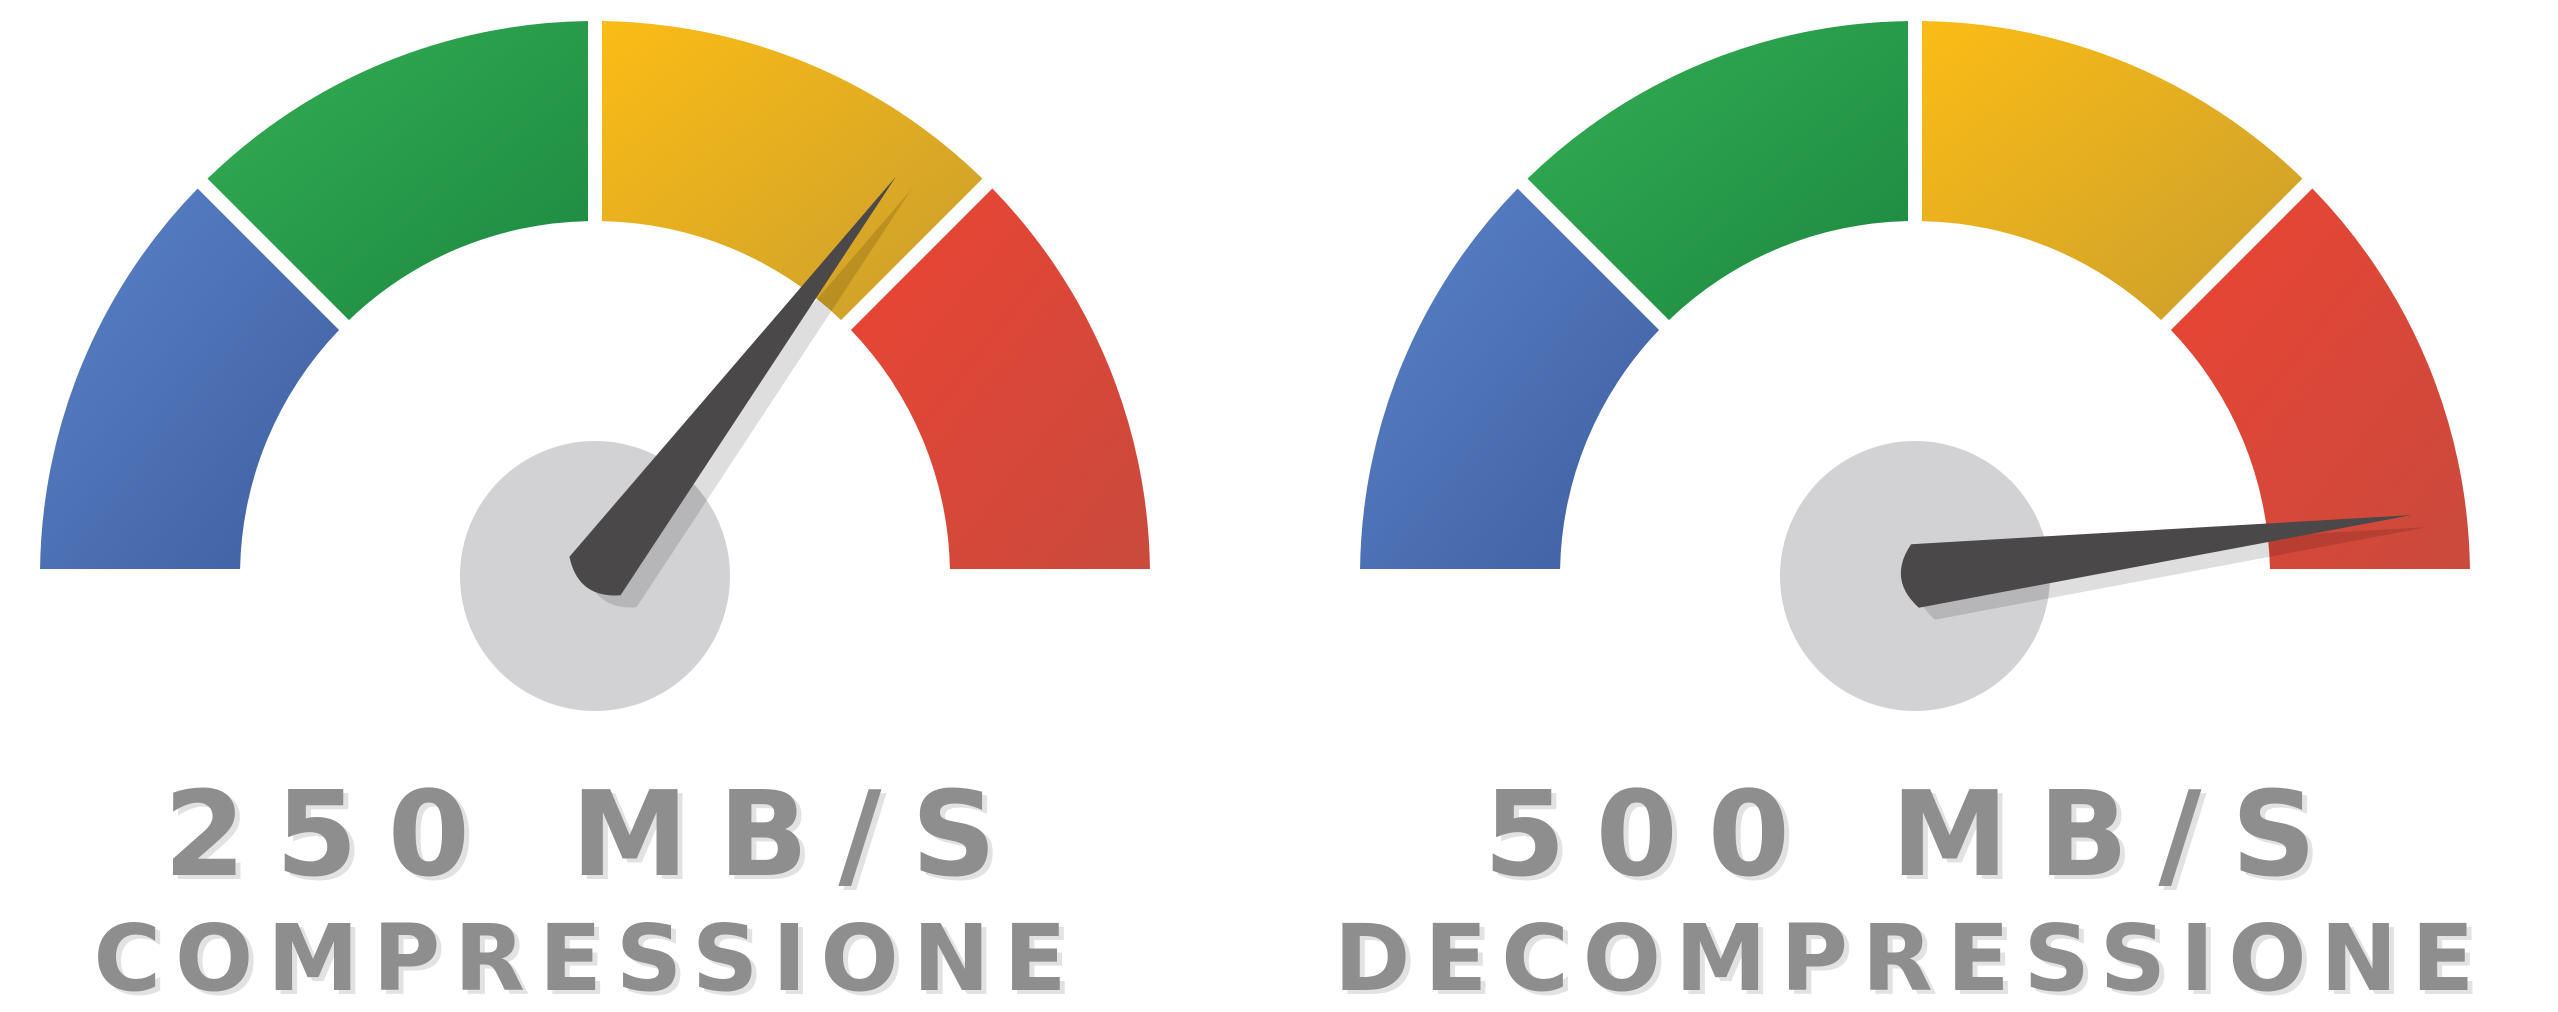  What do you see at coordinates (587, 958) in the screenshot?
I see `compression-mode-label: COMPRESSIONE` at bounding box center [587, 958].